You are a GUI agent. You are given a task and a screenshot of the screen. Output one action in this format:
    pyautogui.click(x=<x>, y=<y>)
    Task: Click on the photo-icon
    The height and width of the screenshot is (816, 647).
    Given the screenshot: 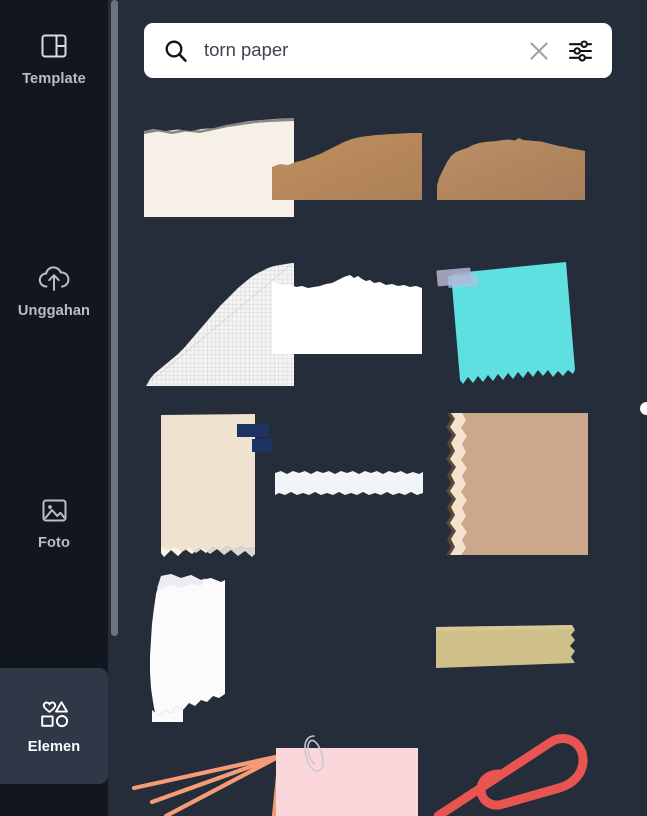 What is the action you would take?
    pyautogui.click(x=54, y=510)
    